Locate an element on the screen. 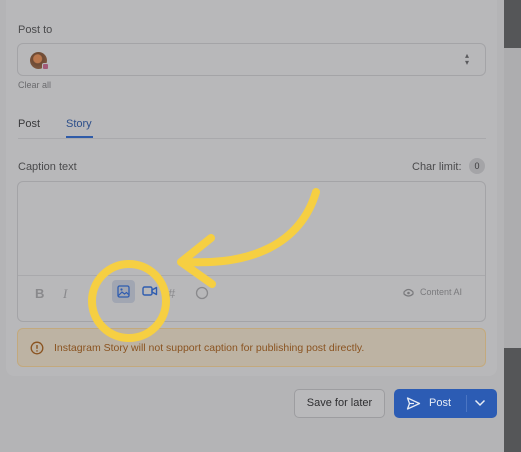  image-upload-button is located at coordinates (123, 291).